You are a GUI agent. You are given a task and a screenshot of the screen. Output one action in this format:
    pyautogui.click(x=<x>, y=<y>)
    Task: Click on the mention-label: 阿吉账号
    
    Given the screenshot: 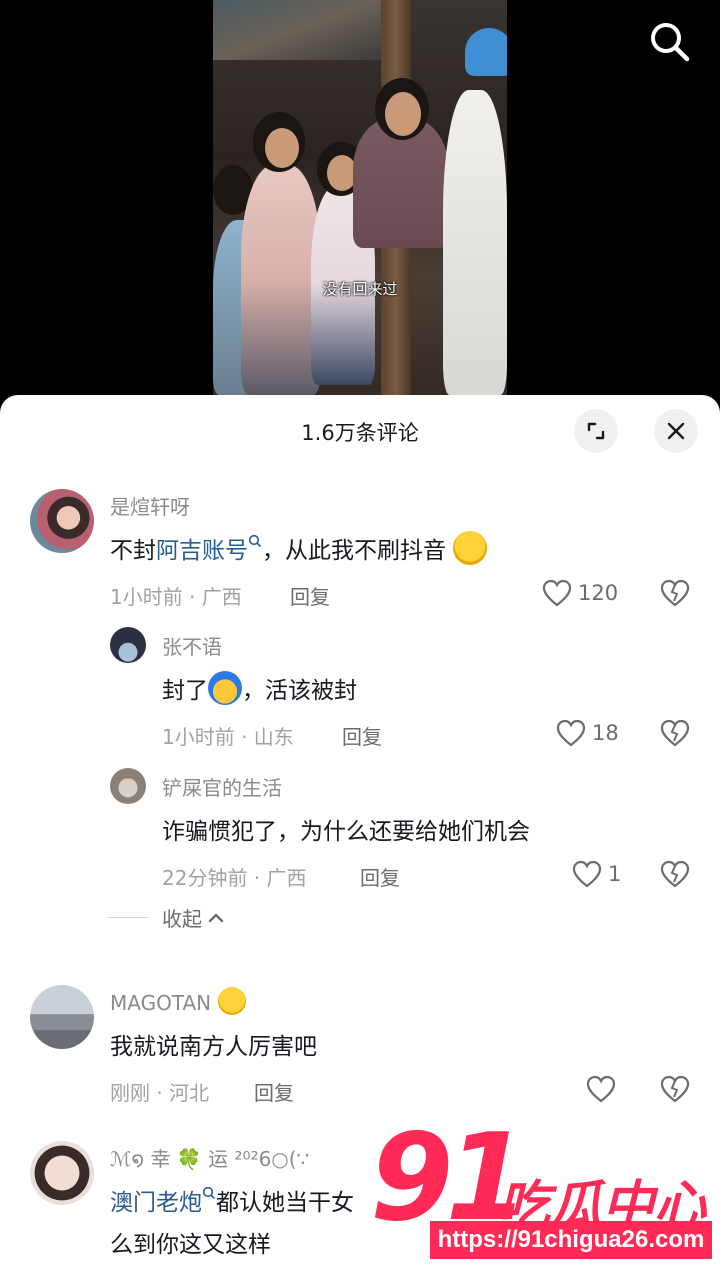 What is the action you would take?
    pyautogui.click(x=202, y=551)
    